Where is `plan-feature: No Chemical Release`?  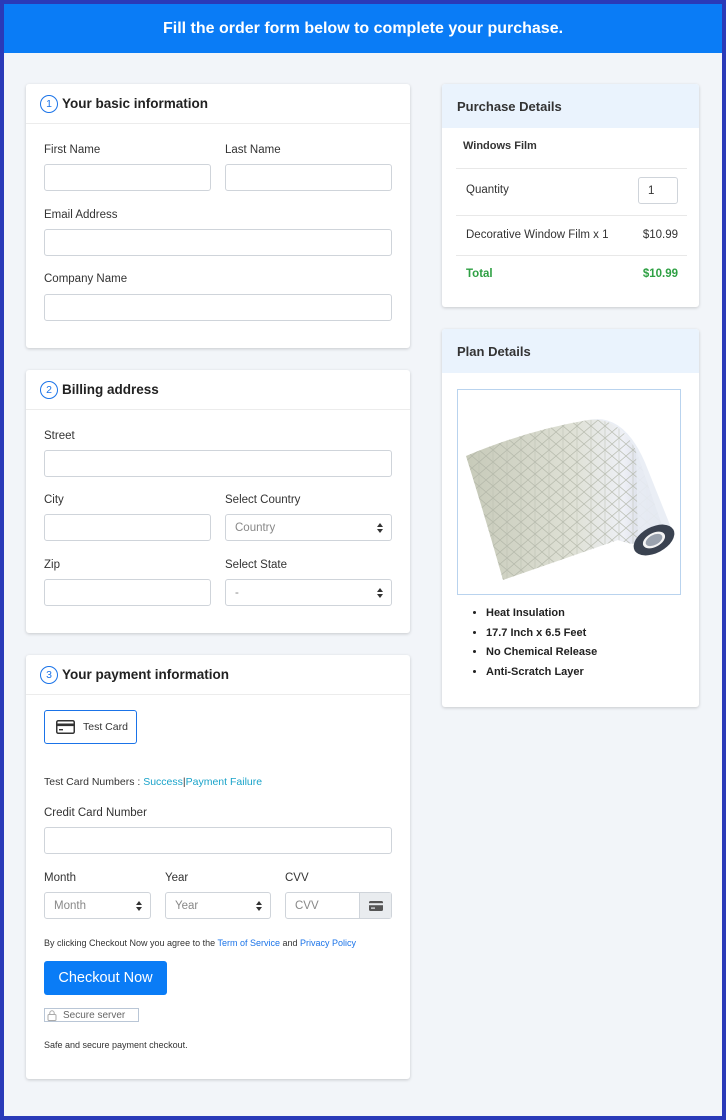
plan-feature: No Chemical Release is located at coordinates (541, 656).